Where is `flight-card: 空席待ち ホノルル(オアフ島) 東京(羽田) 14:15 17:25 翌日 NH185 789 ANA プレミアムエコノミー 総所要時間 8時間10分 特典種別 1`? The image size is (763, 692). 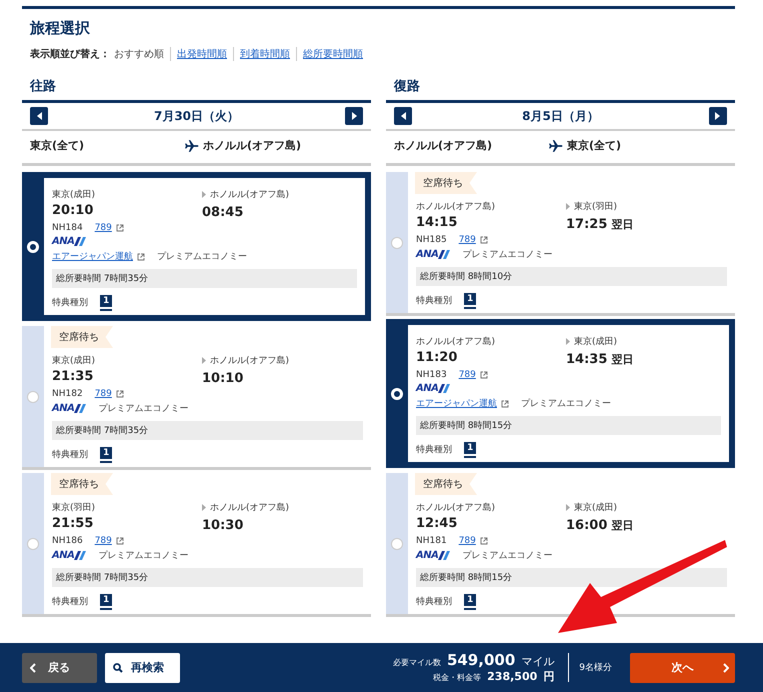
flight-card: 空席待ち ホノルル(オアフ島) 東京(羽田) 14:15 17:25 翌日 NH185 789 ANA プレミアムエコノミー 総所要時間 8時間10分 特典種別 1 is located at coordinates (560, 244).